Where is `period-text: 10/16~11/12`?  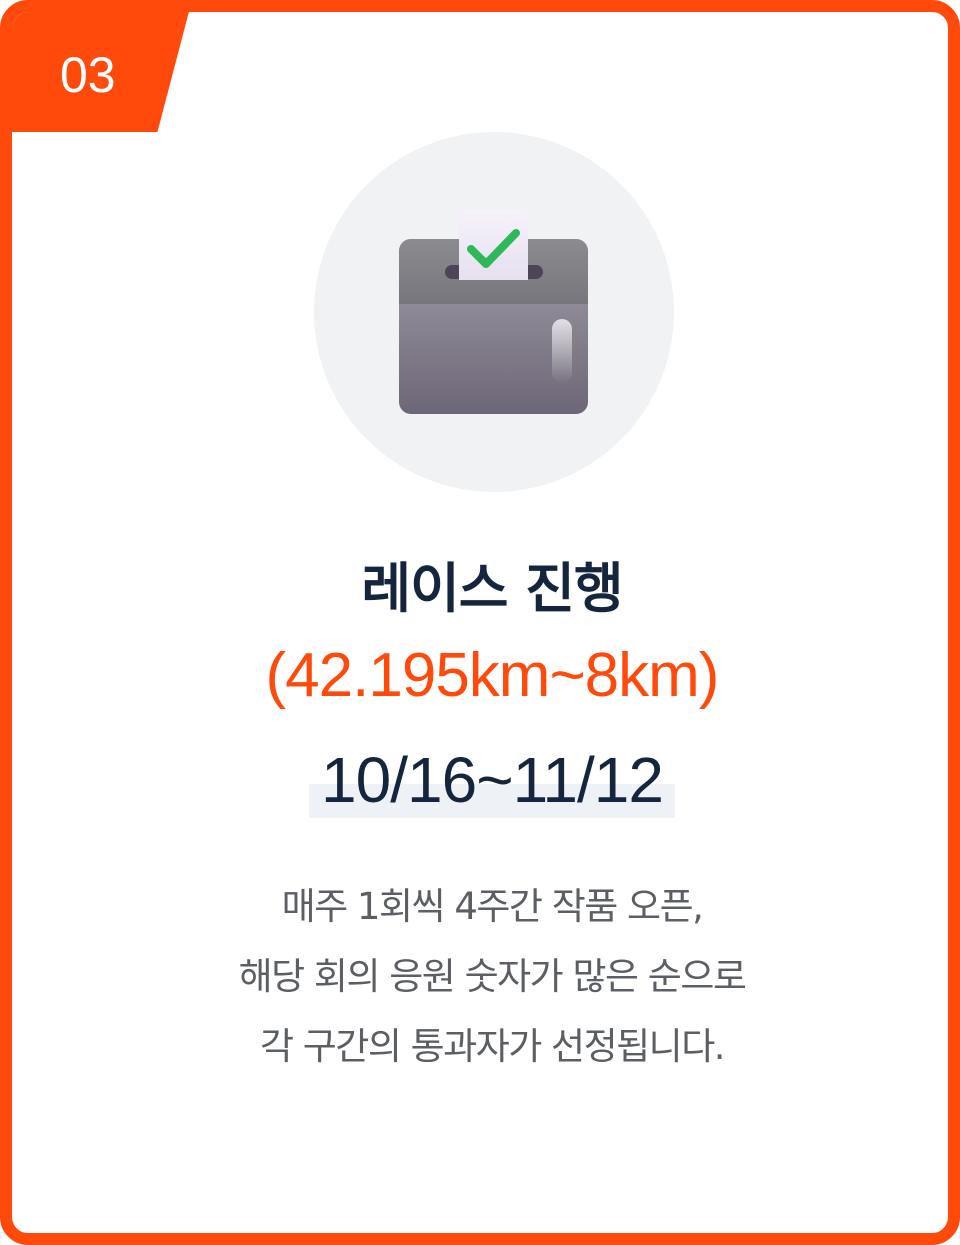 period-text: 10/16~11/12 is located at coordinates (492, 780).